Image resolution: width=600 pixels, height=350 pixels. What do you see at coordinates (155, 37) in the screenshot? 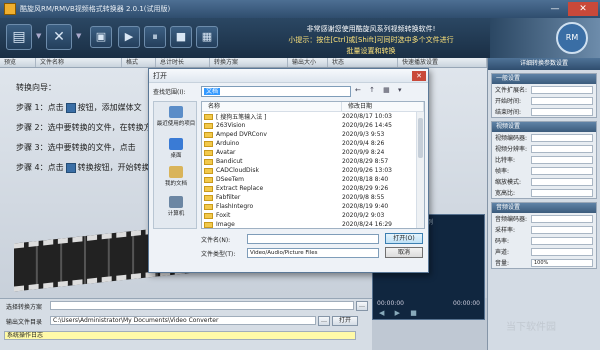
I see `pause-icon: ⏸` at bounding box center [155, 37].